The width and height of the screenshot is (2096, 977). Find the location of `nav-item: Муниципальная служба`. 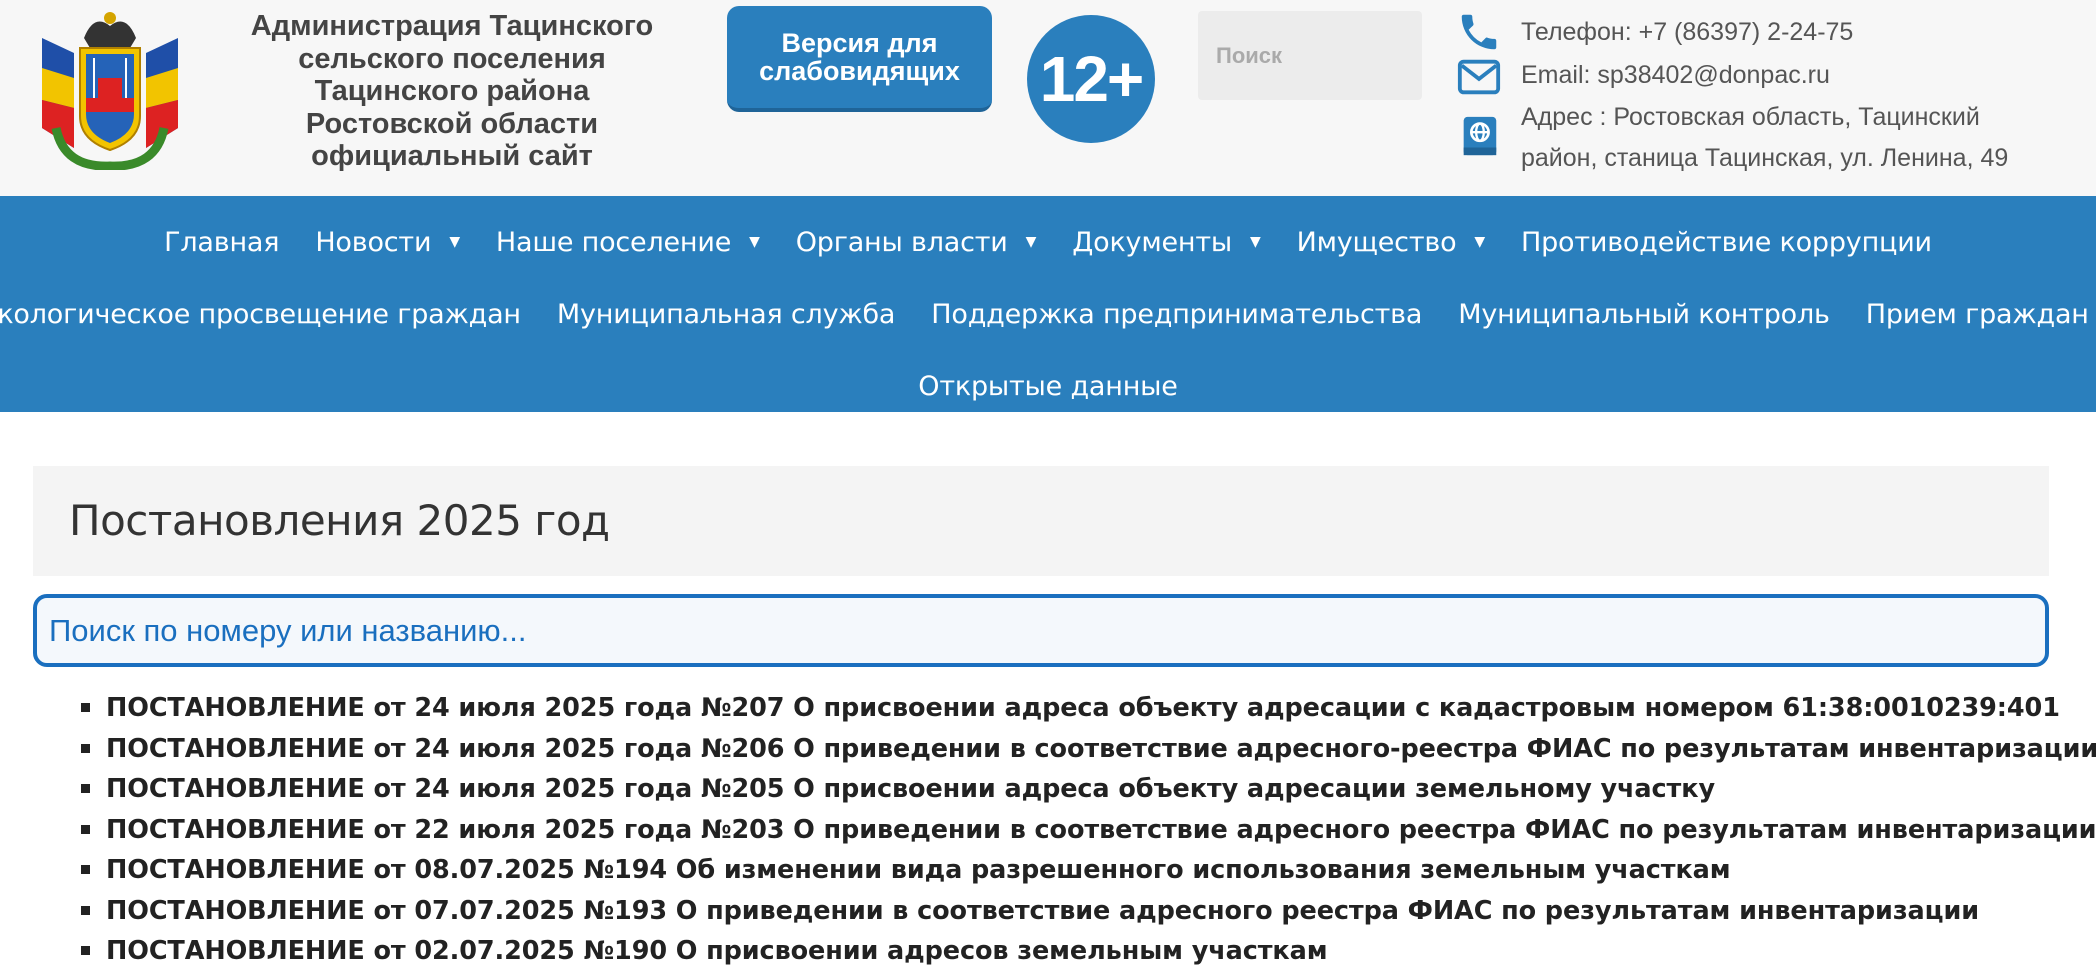

nav-item: Муниципальная служба is located at coordinates (726, 314).